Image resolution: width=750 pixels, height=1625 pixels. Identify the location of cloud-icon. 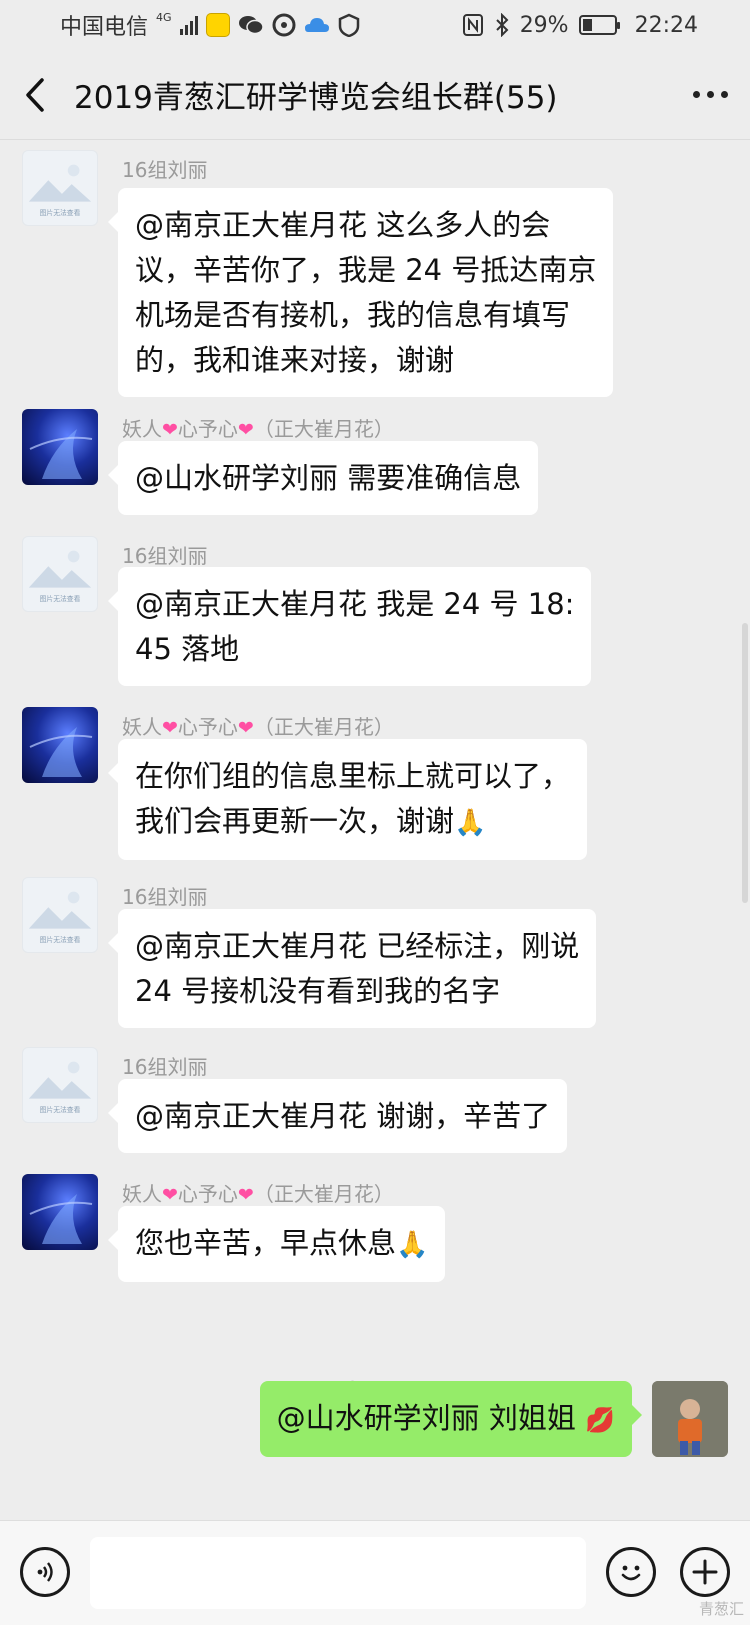
(317, 25).